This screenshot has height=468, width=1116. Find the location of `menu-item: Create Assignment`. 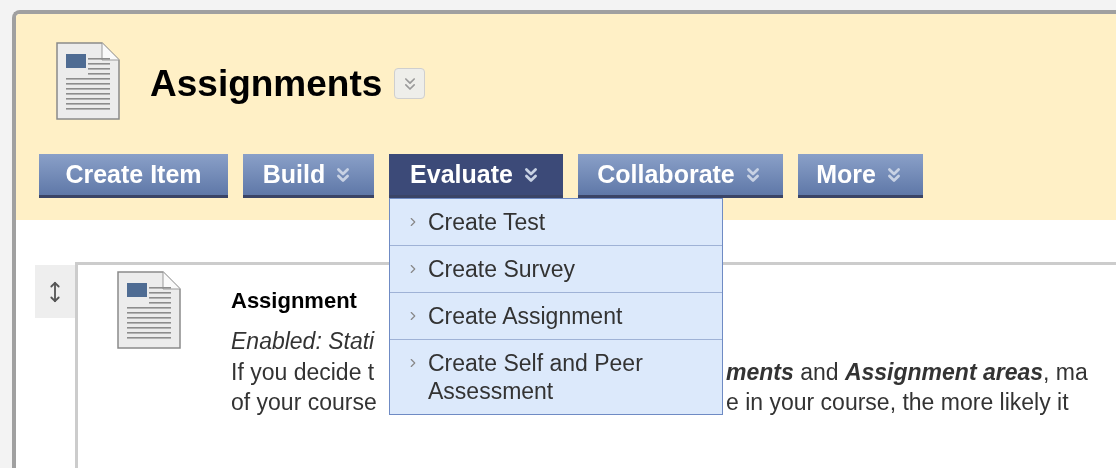

menu-item: Create Assignment is located at coordinates (556, 315).